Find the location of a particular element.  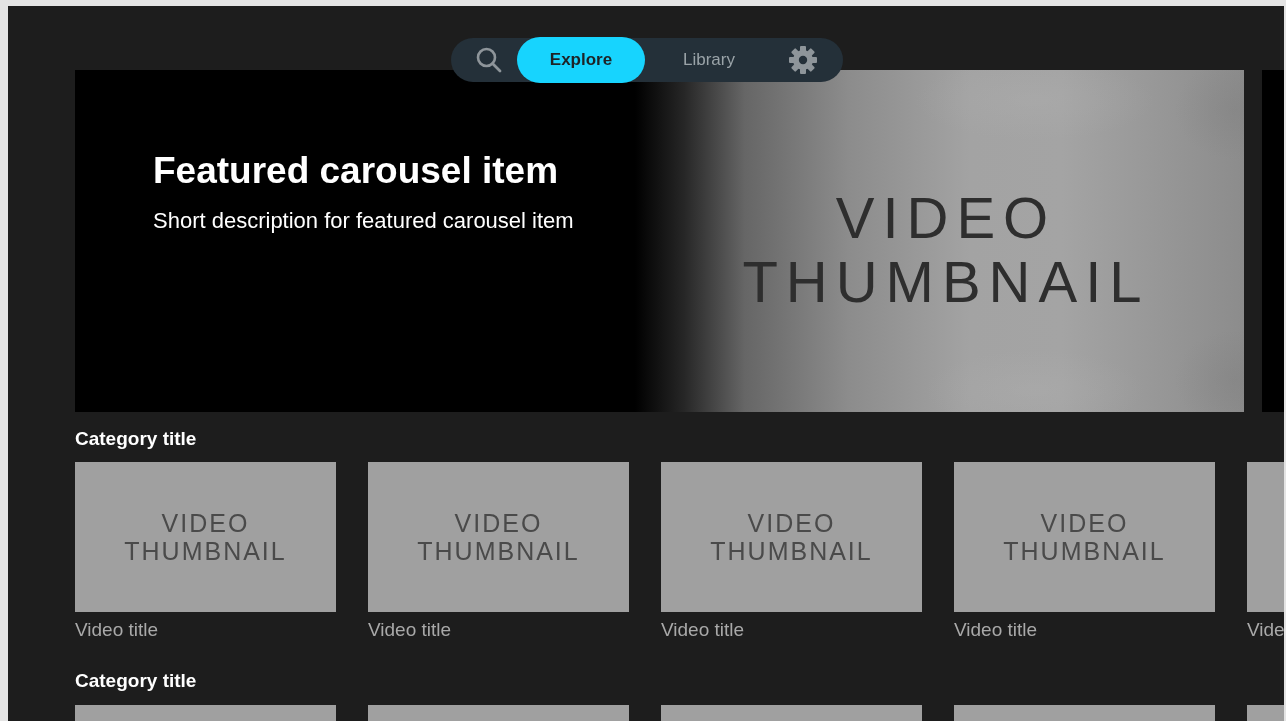

nav-tab: Explore is located at coordinates (581, 60).